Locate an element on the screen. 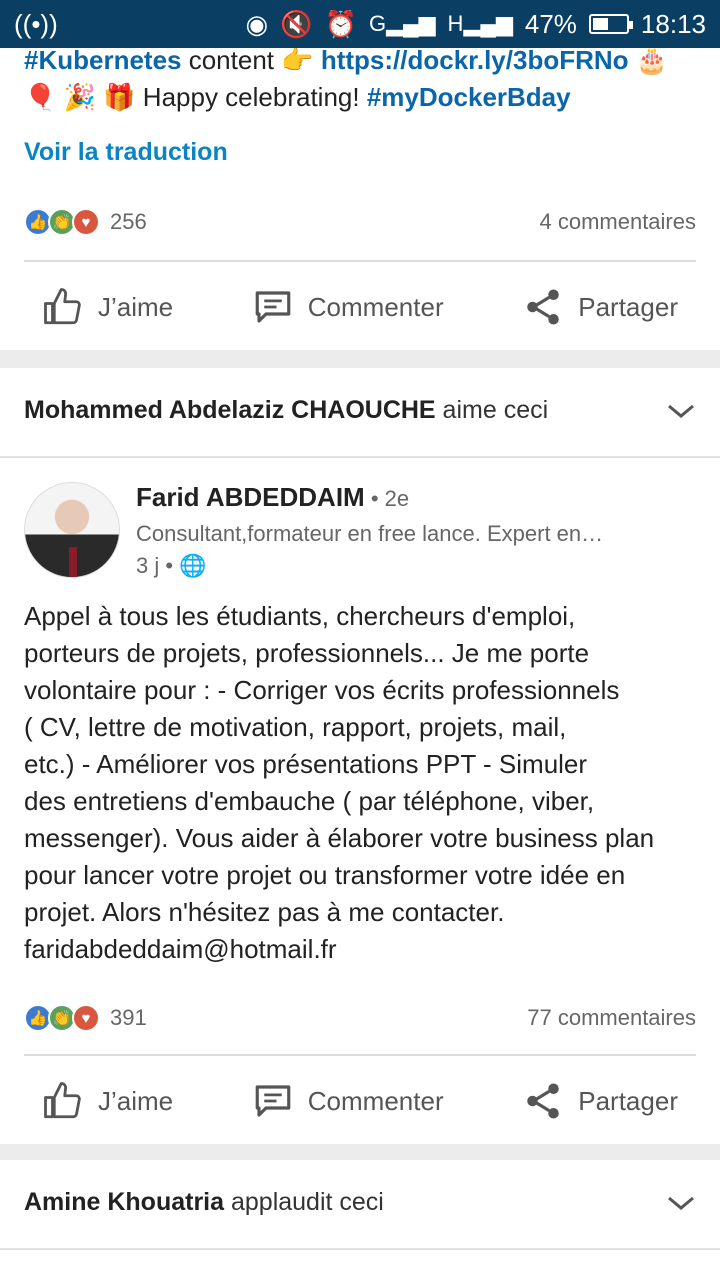 The width and height of the screenshot is (720, 1280). social-counts: 👍 👏 ♥ 256 4 commentaires is located at coordinates (360, 222).